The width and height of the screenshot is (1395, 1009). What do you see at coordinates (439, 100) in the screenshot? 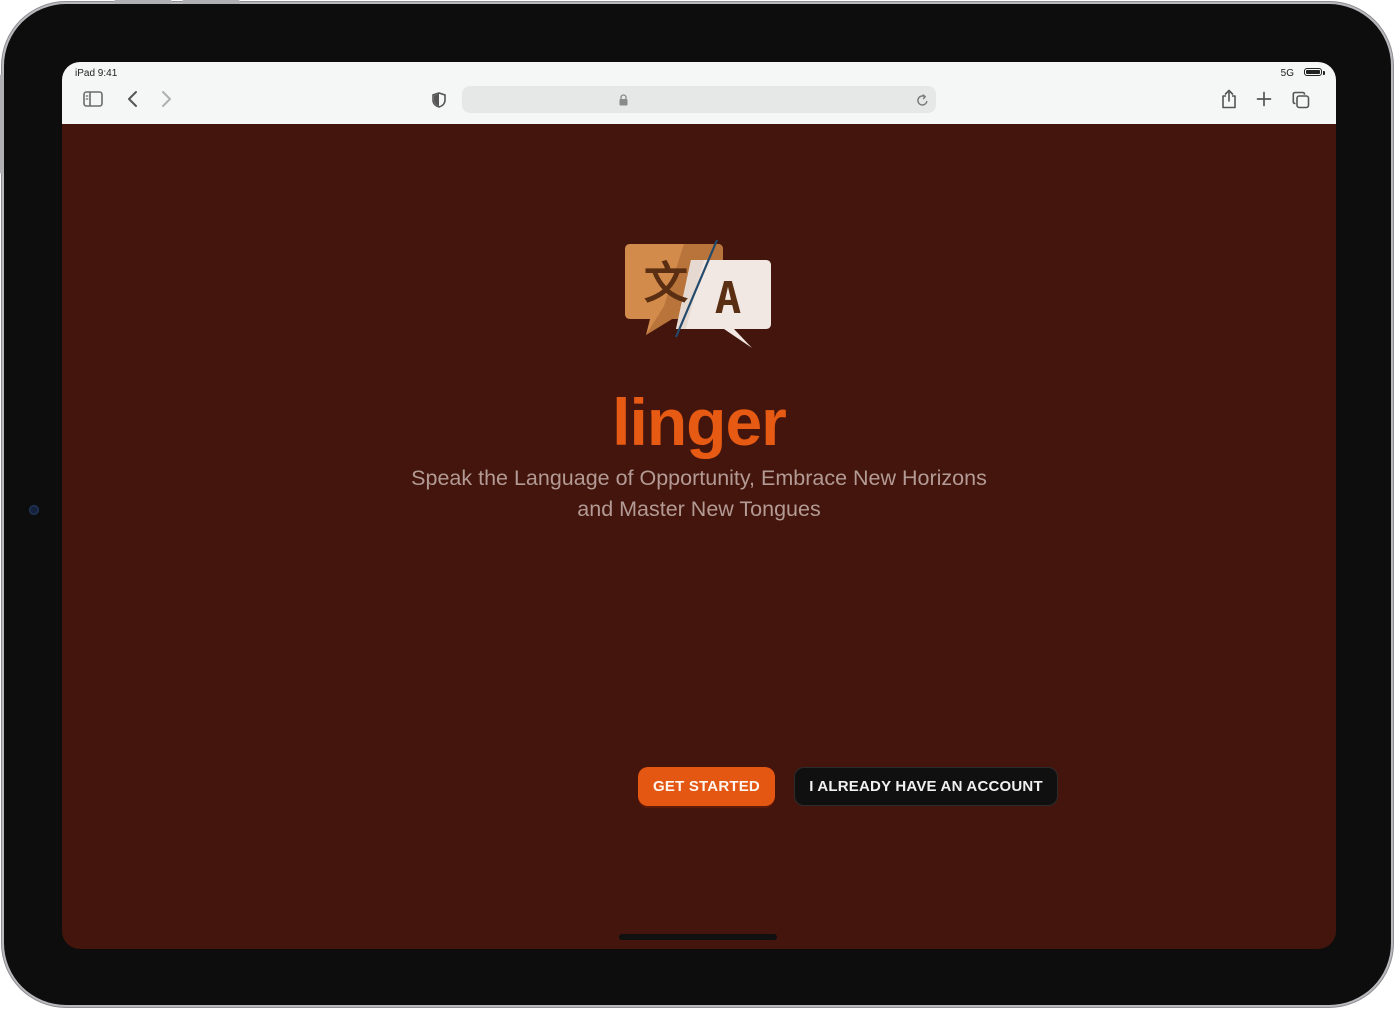
I see `shield-icon` at bounding box center [439, 100].